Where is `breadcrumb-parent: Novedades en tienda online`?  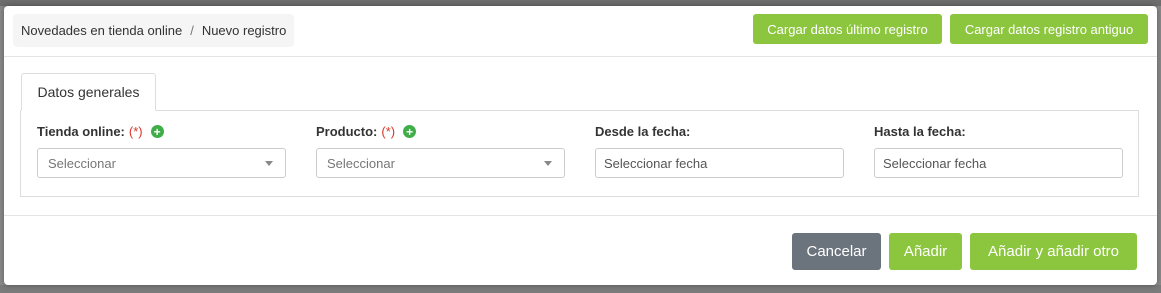 breadcrumb-parent: Novedades en tienda online is located at coordinates (101, 30).